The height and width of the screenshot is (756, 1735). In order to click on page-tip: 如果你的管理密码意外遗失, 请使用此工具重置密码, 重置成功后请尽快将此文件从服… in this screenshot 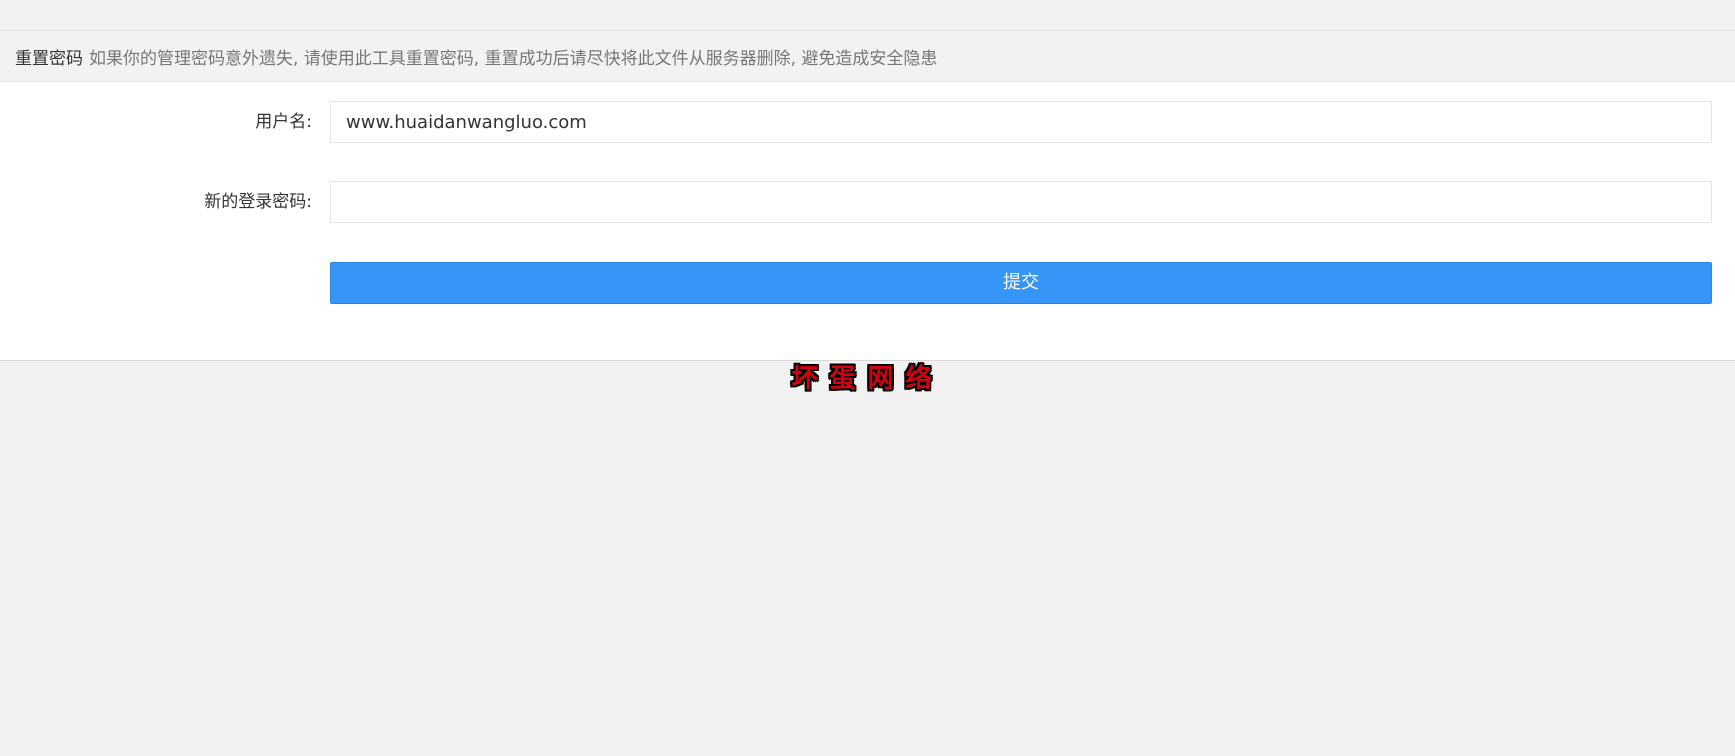, I will do `click(513, 58)`.